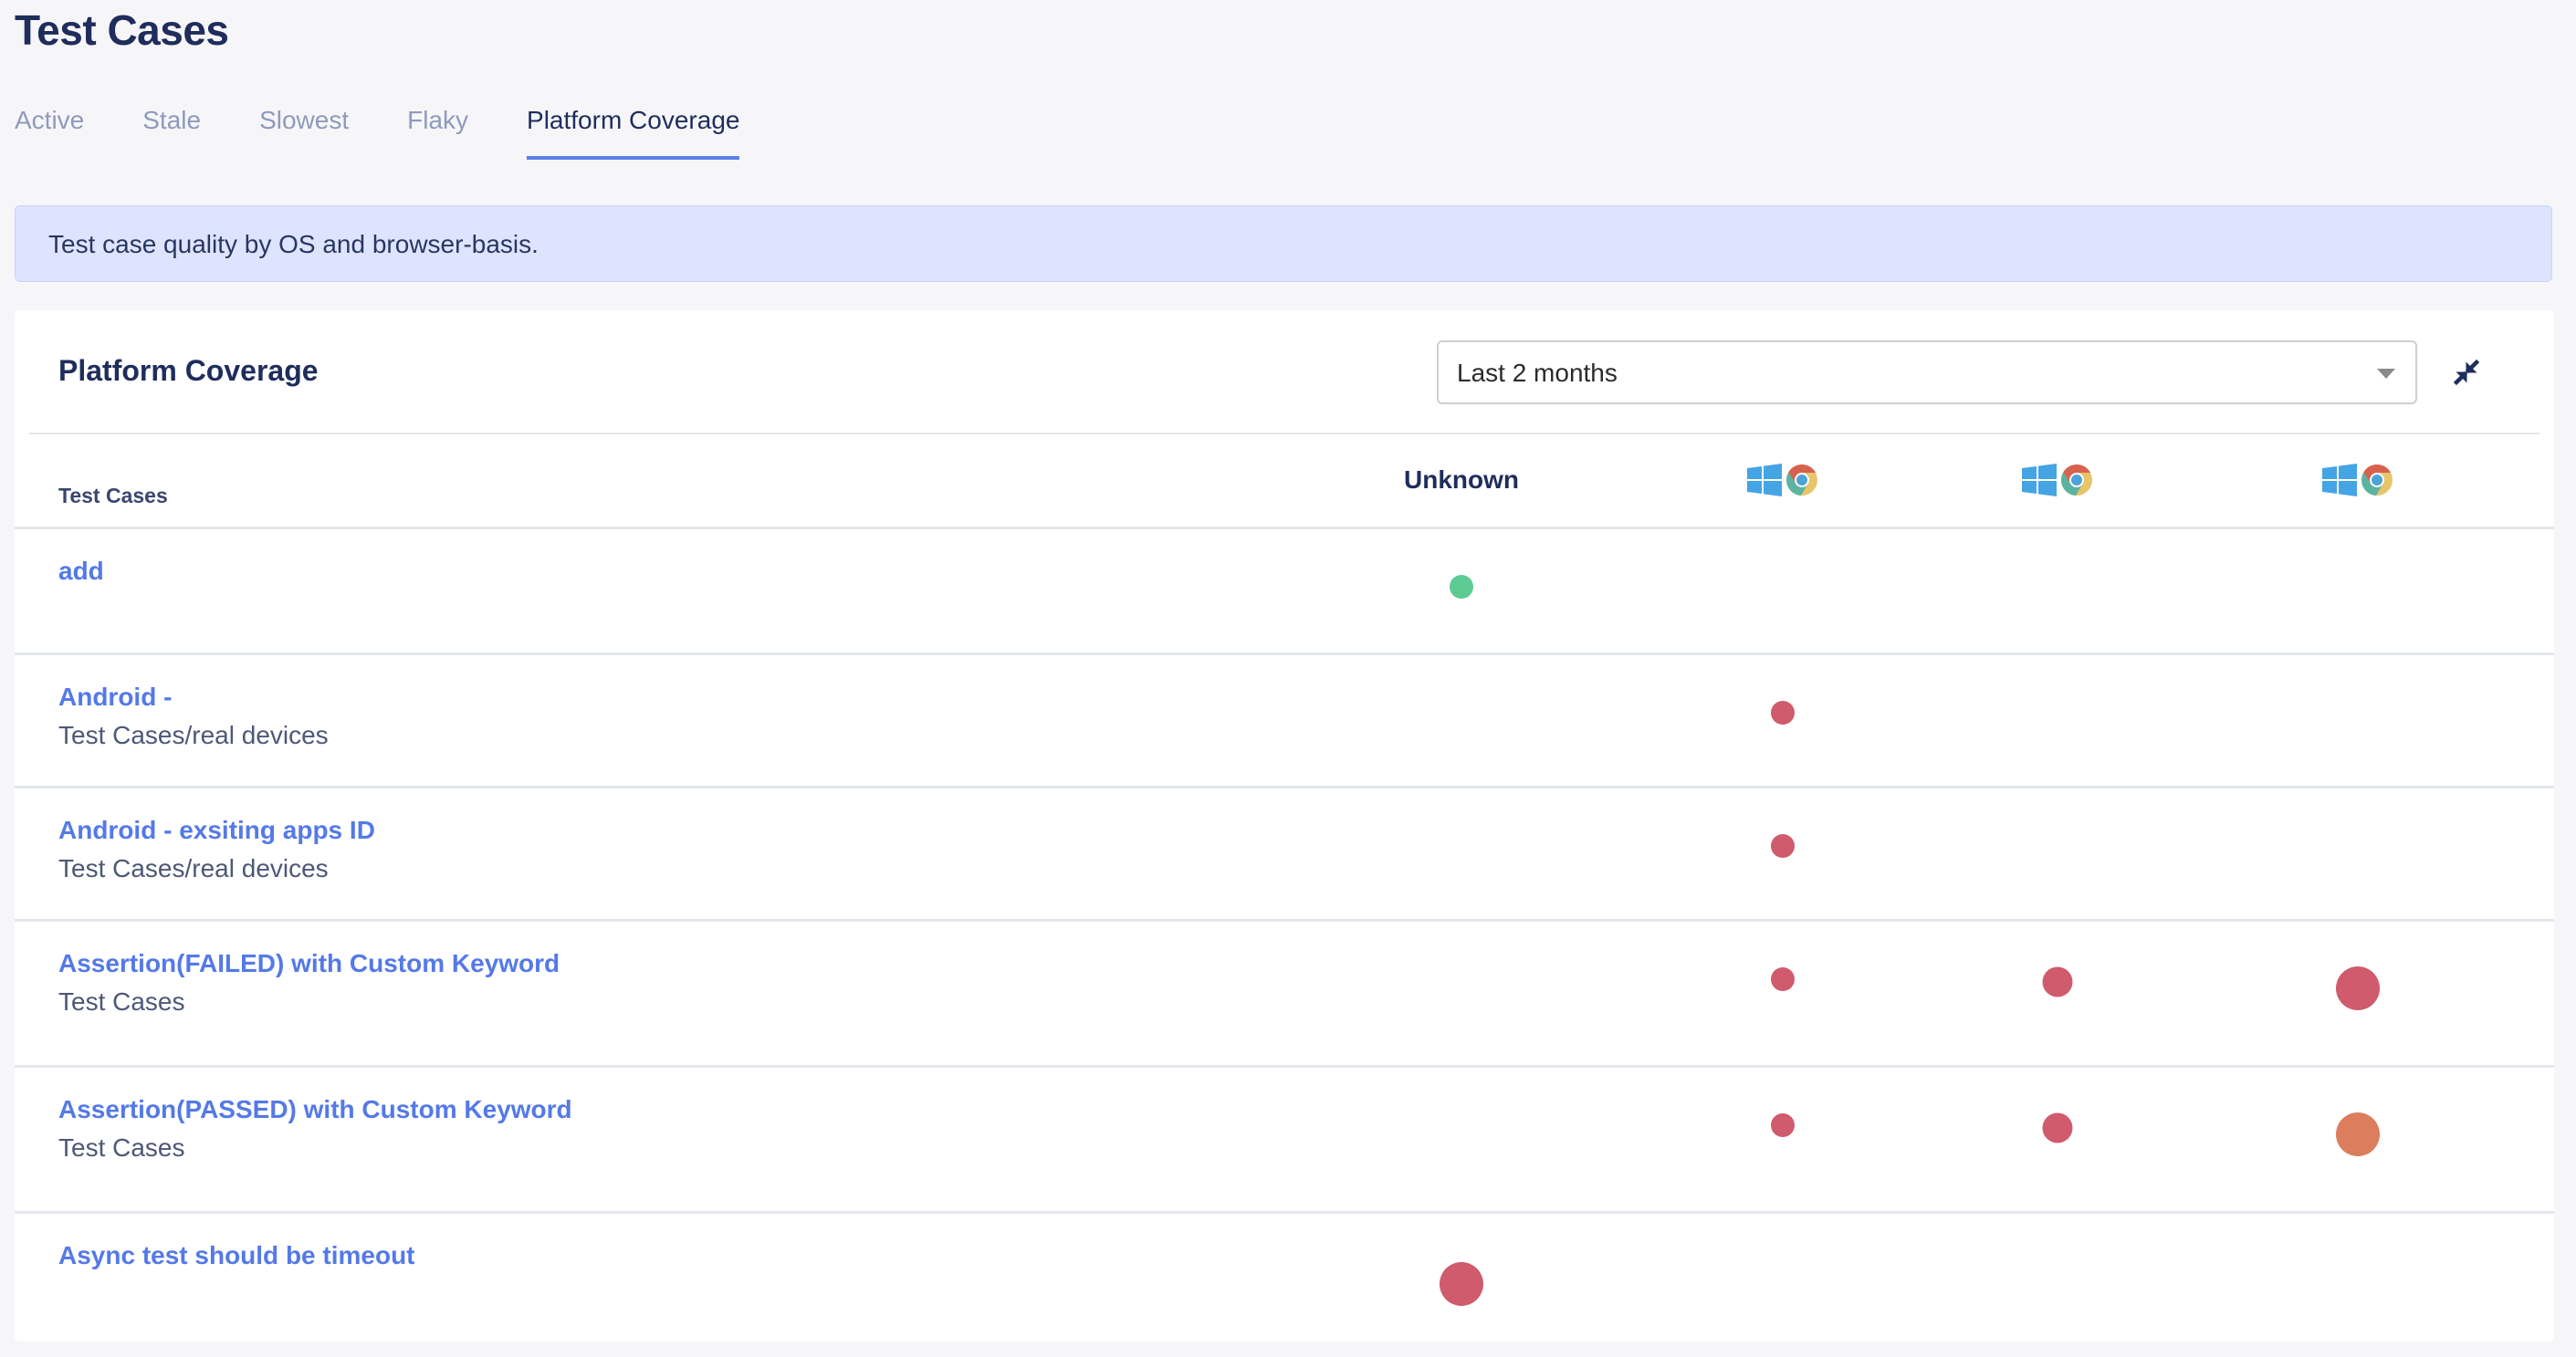 This screenshot has height=1357, width=2576. Describe the element at coordinates (1284, 589) in the screenshot. I see `table-row: add` at that location.